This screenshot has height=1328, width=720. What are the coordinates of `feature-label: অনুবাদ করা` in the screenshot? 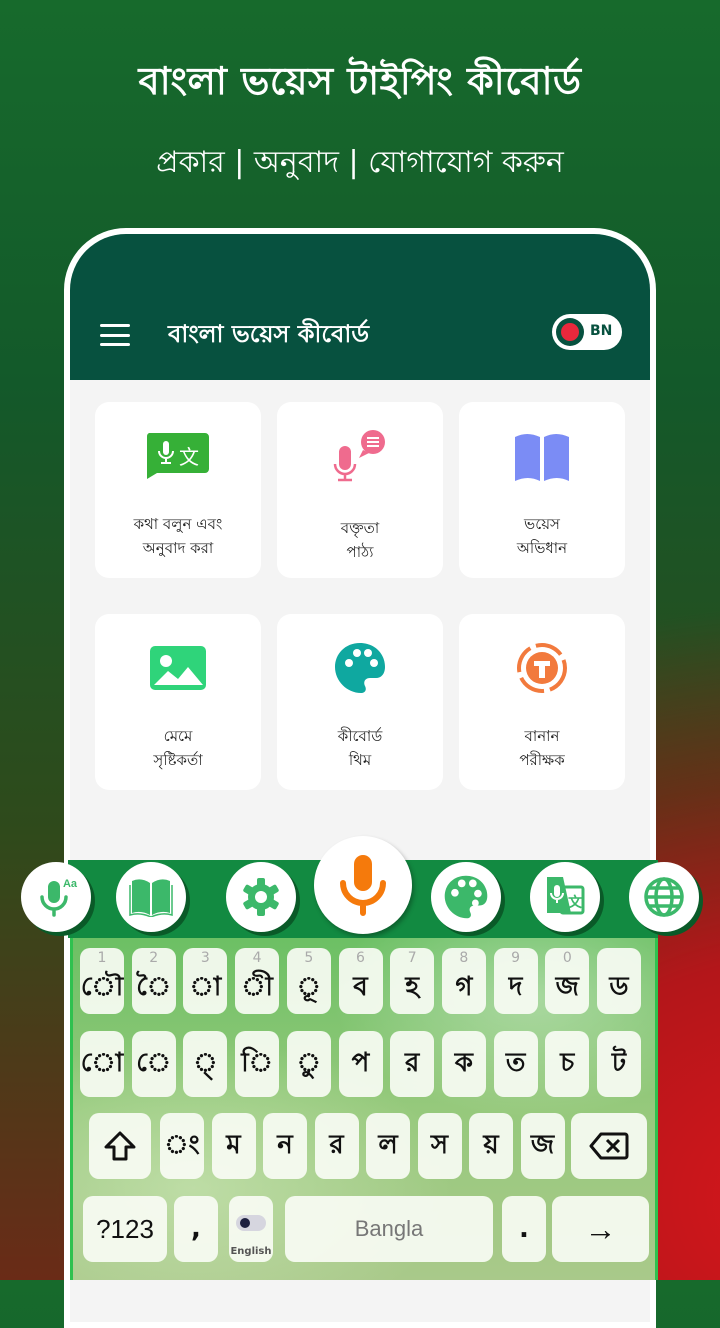 It's located at (178, 548).